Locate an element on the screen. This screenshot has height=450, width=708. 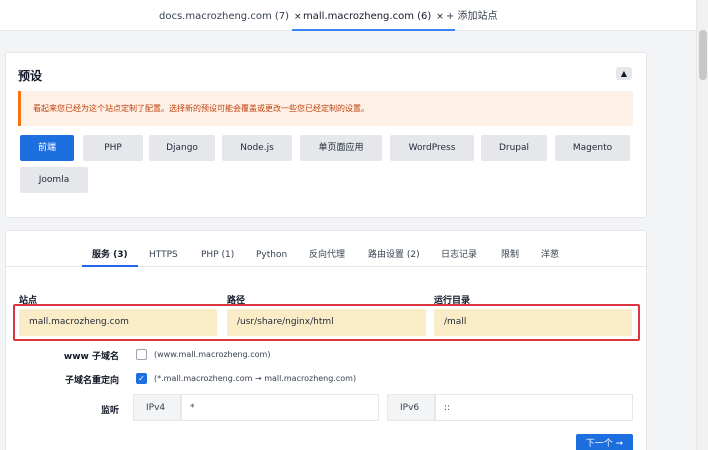
preset-frontend-button: 前端 is located at coordinates (47, 148).